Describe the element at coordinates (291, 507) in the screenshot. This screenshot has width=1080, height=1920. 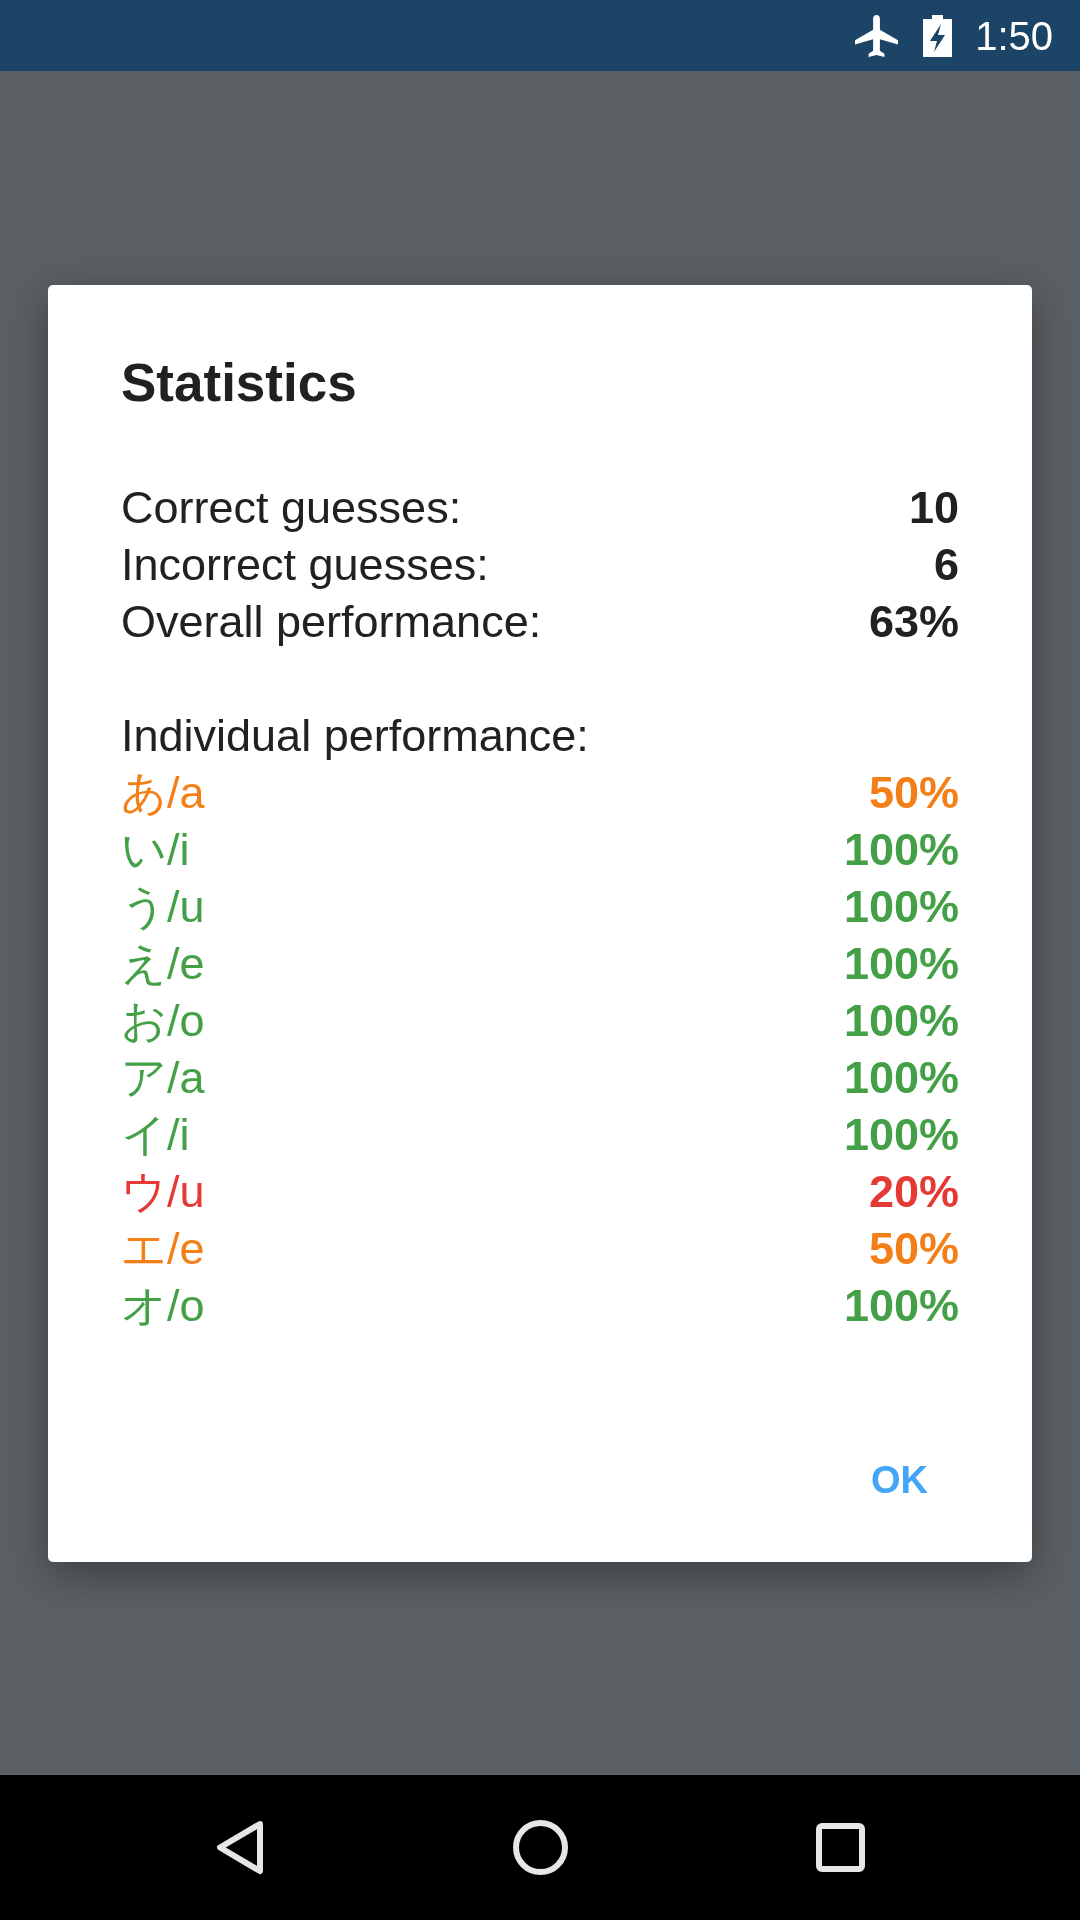
I see `stat-label: Correct guesses:` at that location.